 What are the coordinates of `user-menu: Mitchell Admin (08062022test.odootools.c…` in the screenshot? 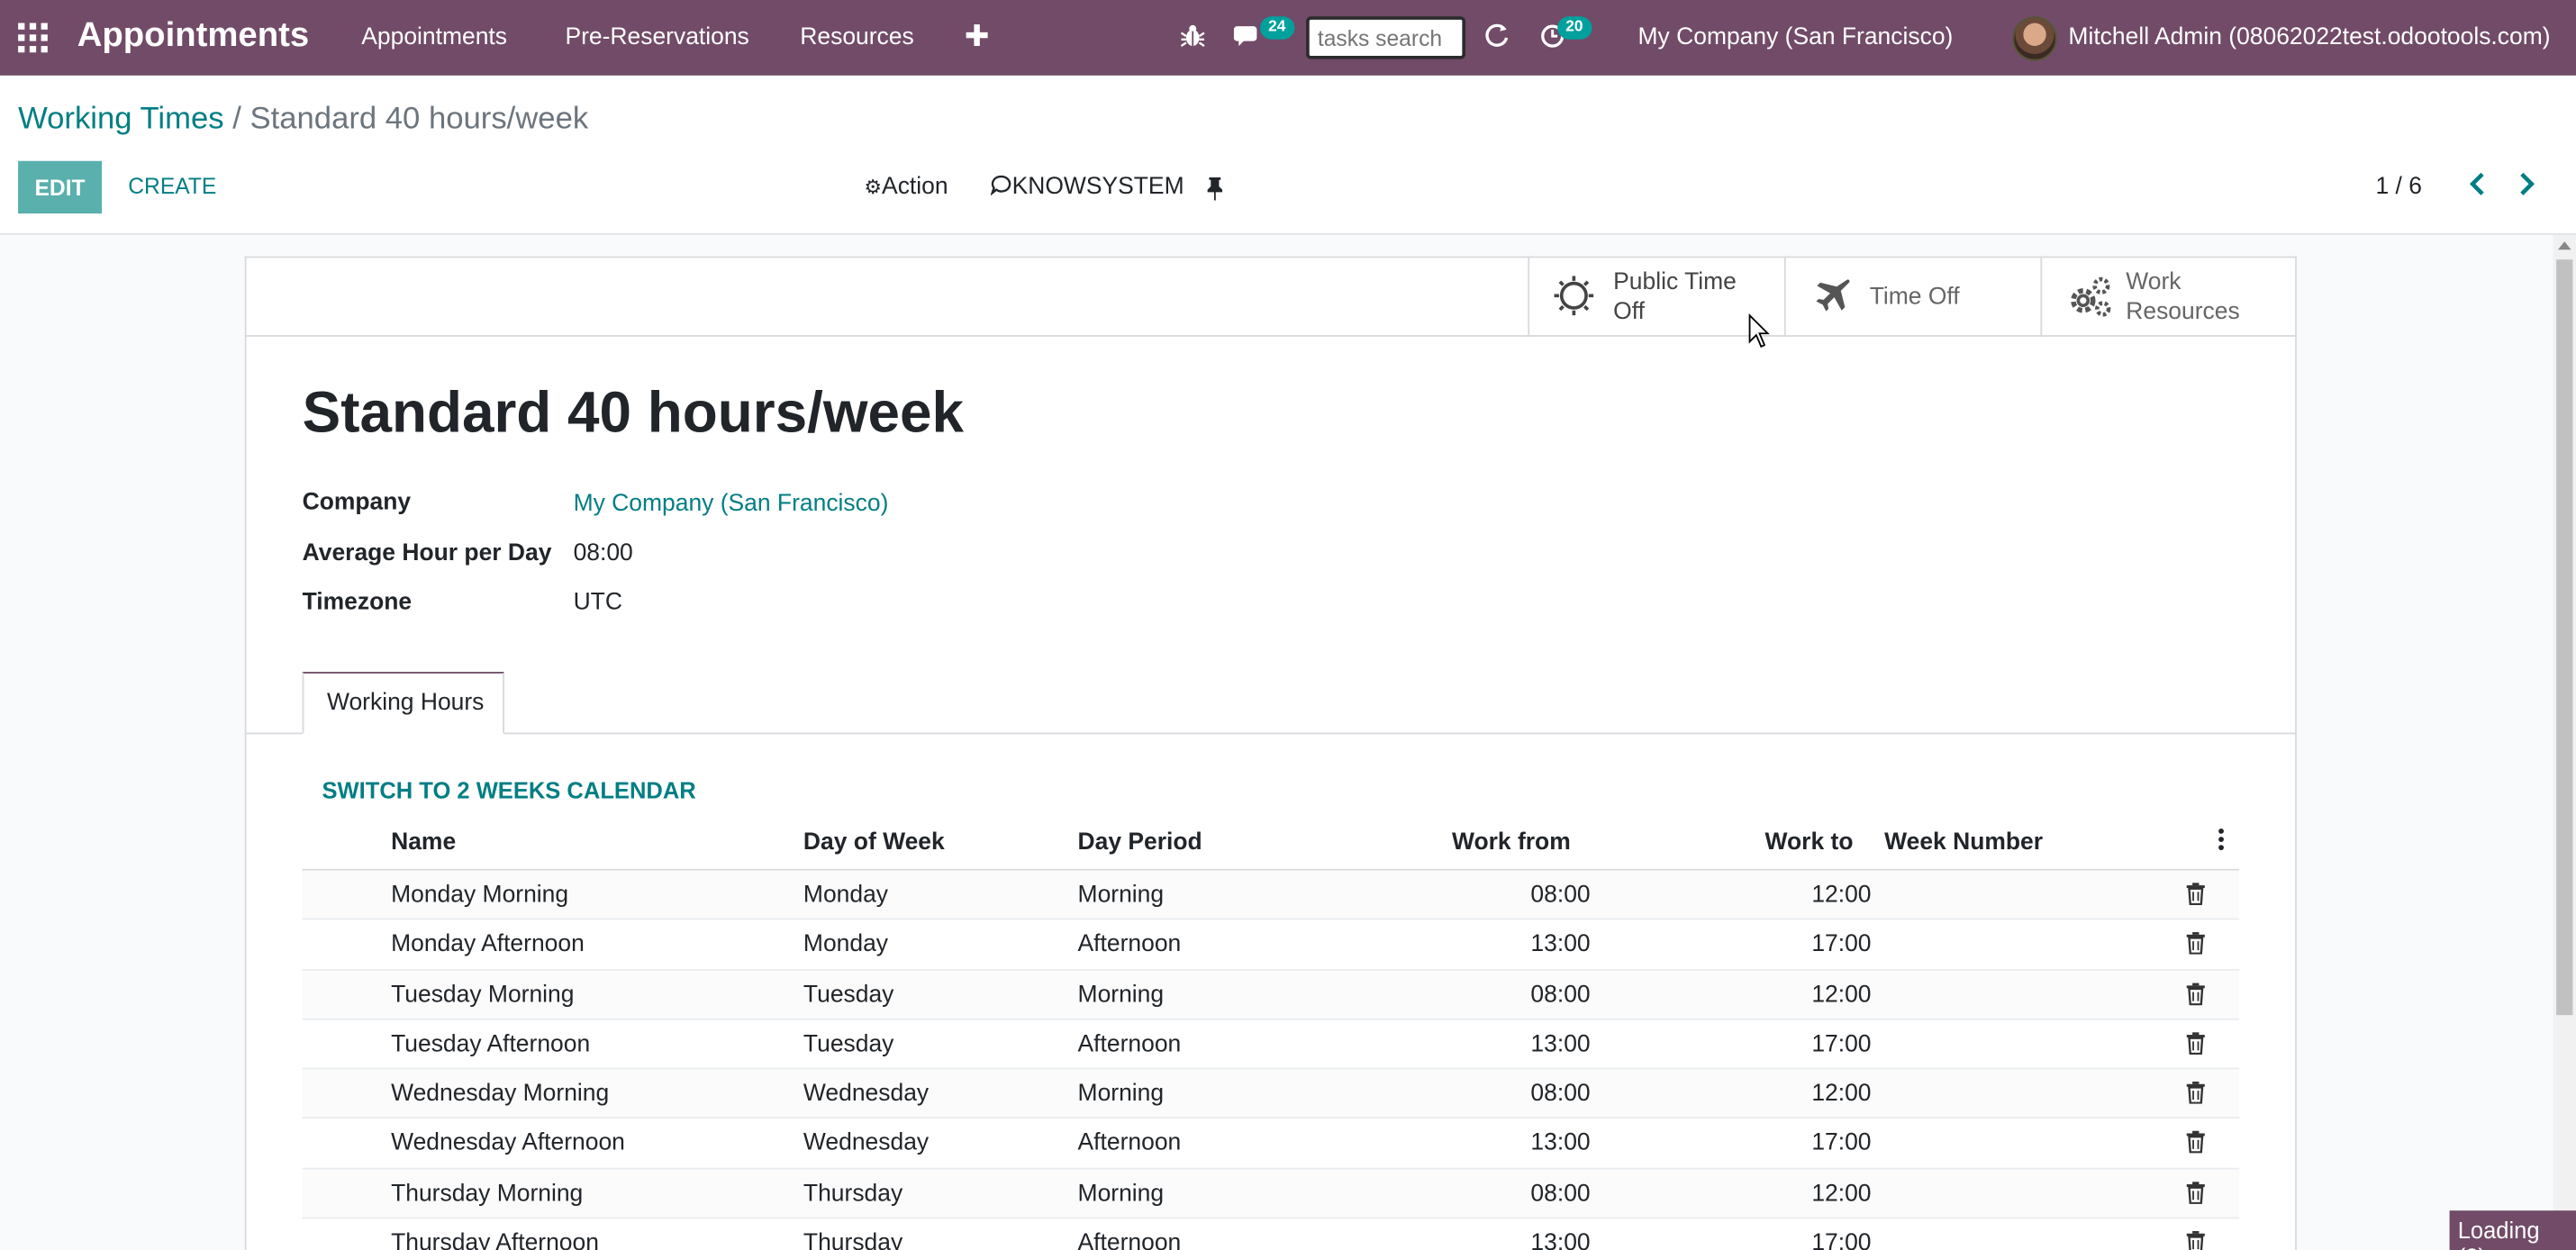 It's located at (2309, 37).